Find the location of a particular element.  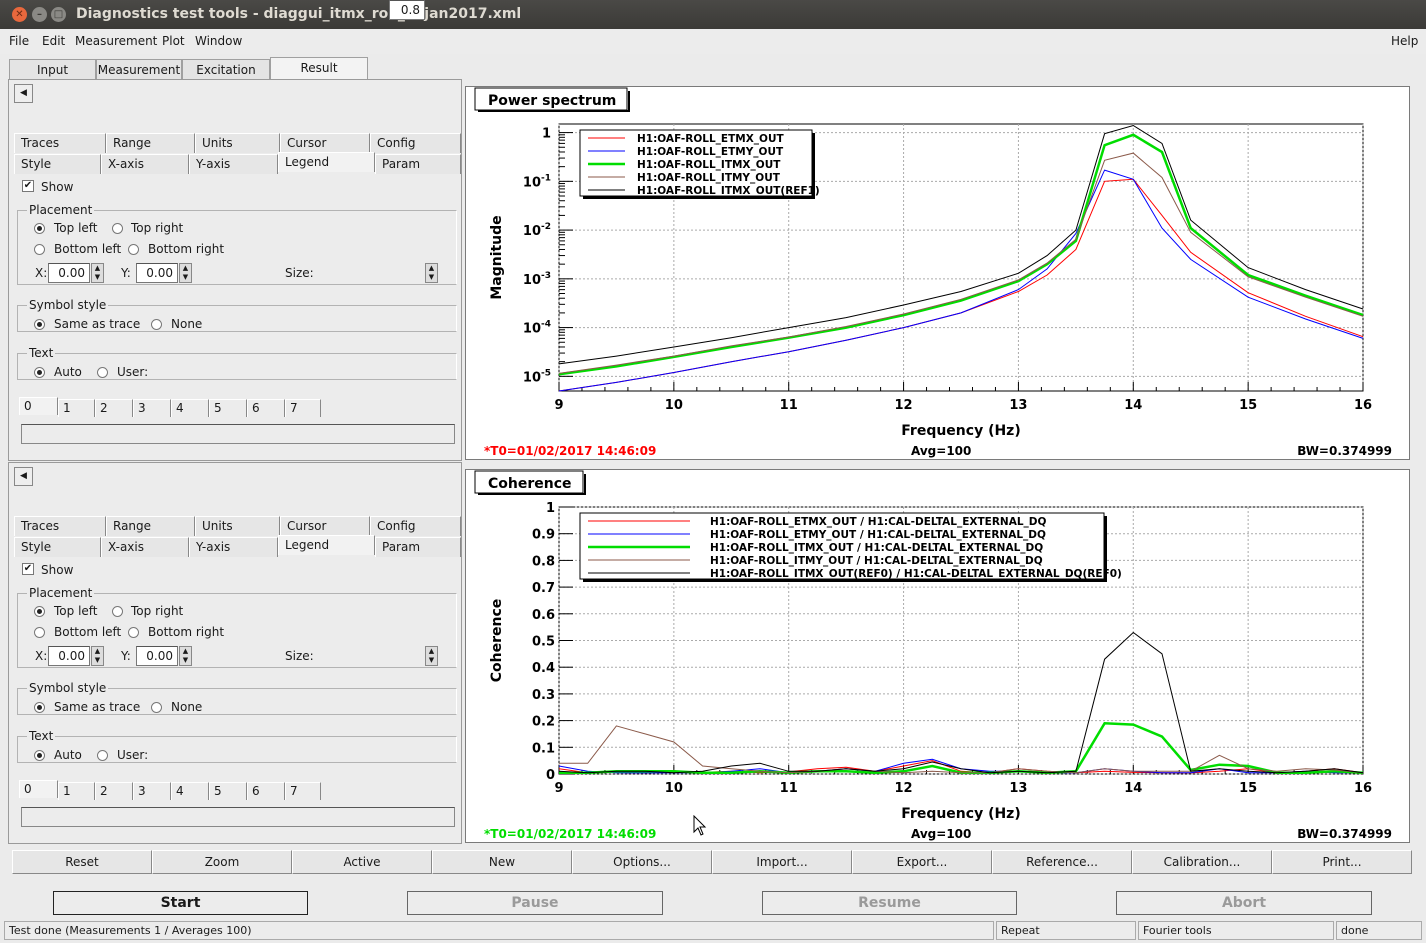

menu-measurement: Measurement is located at coordinates (116, 41).